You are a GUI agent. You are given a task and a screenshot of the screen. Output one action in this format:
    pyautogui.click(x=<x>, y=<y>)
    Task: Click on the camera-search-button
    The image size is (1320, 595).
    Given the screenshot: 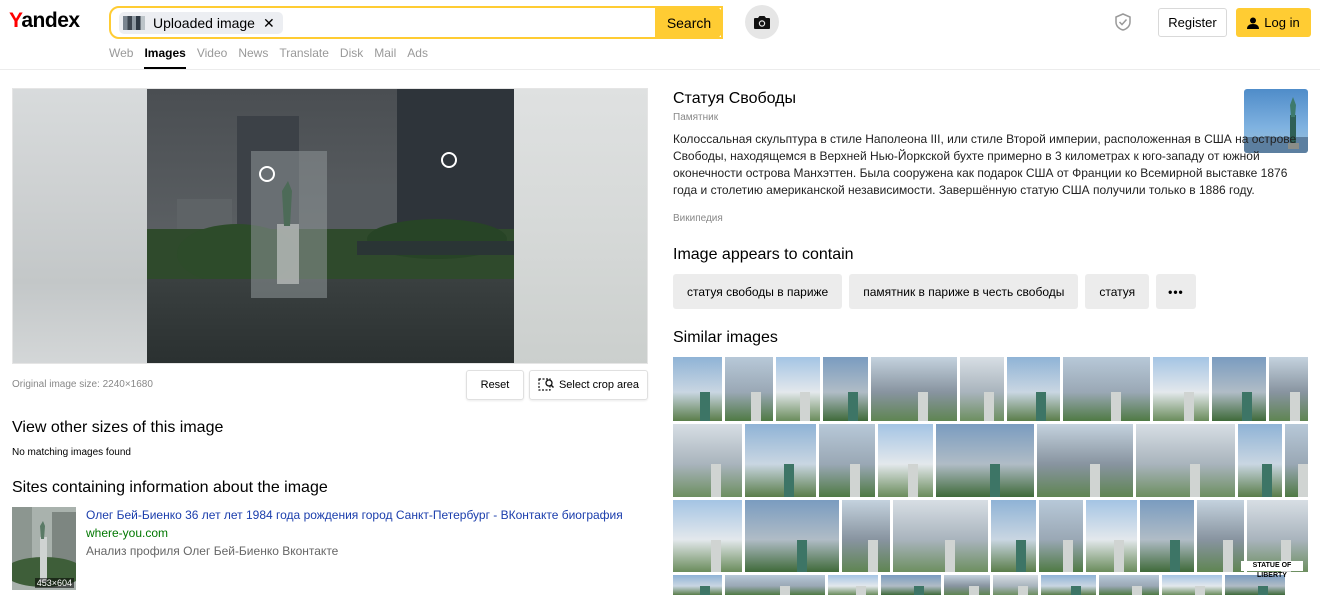 What is the action you would take?
    pyautogui.click(x=762, y=22)
    